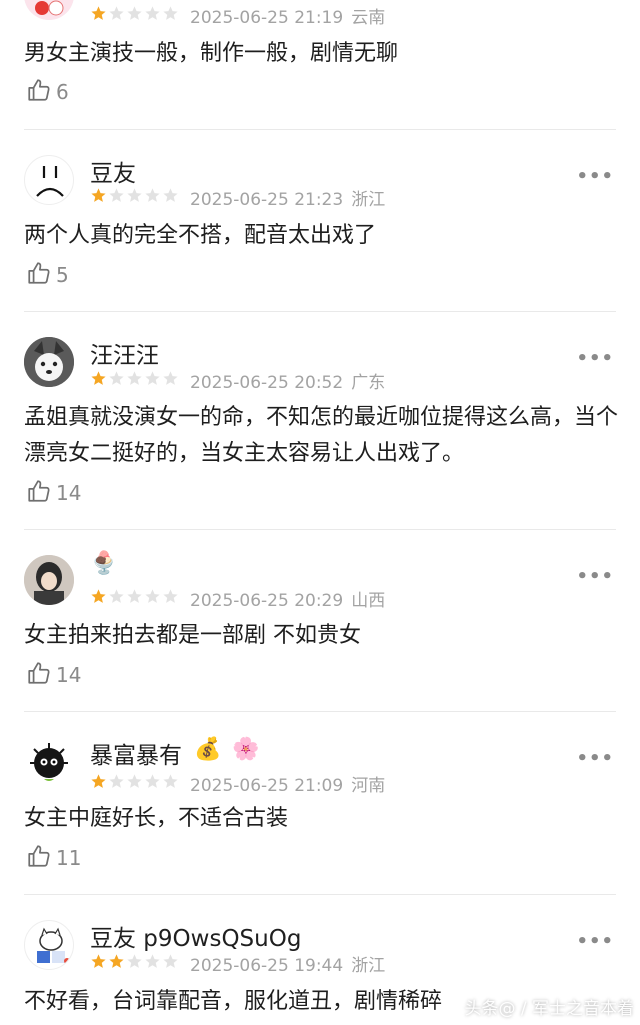  What do you see at coordinates (62, 92) in the screenshot?
I see `like-count: 6` at bounding box center [62, 92].